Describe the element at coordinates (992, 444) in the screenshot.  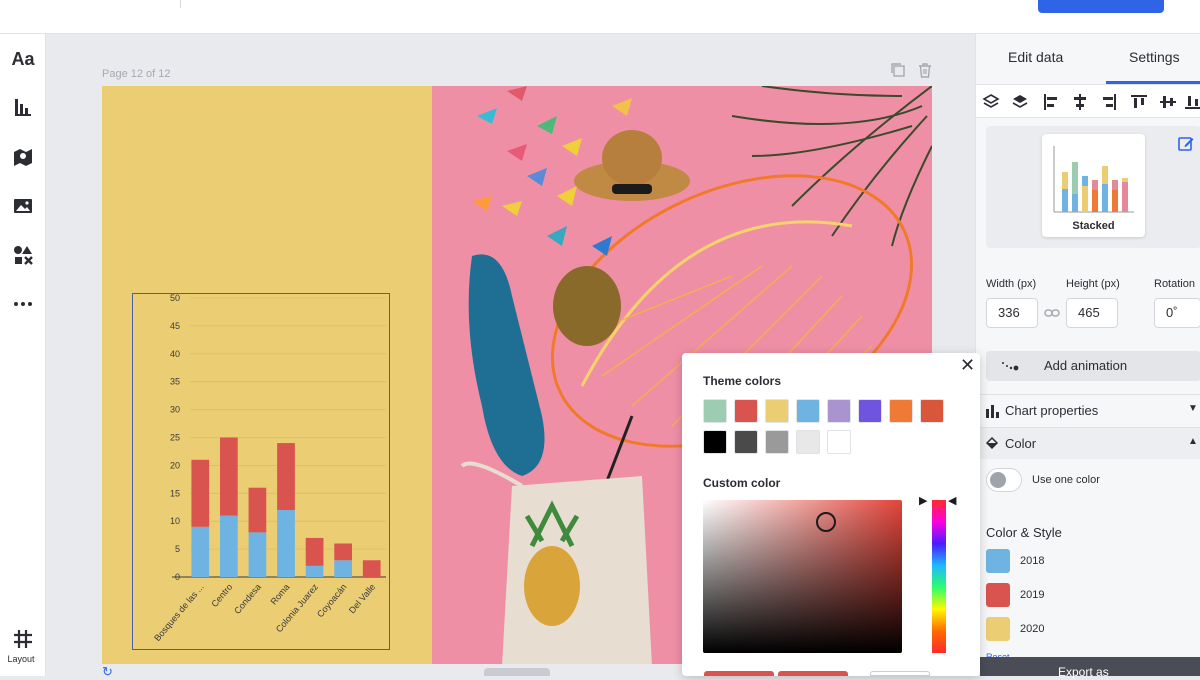
I see `paint-bucket-icon` at that location.